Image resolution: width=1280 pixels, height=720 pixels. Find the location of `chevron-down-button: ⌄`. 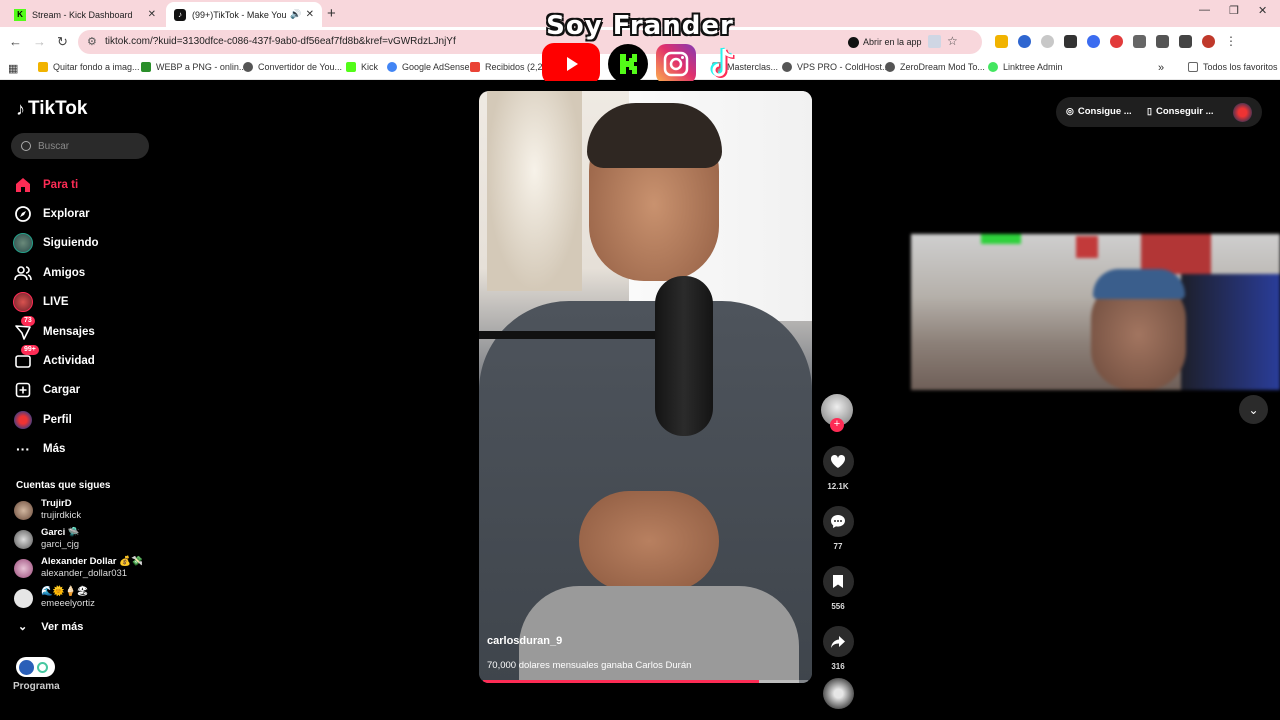

chevron-down-button: ⌄ is located at coordinates (1253, 409).